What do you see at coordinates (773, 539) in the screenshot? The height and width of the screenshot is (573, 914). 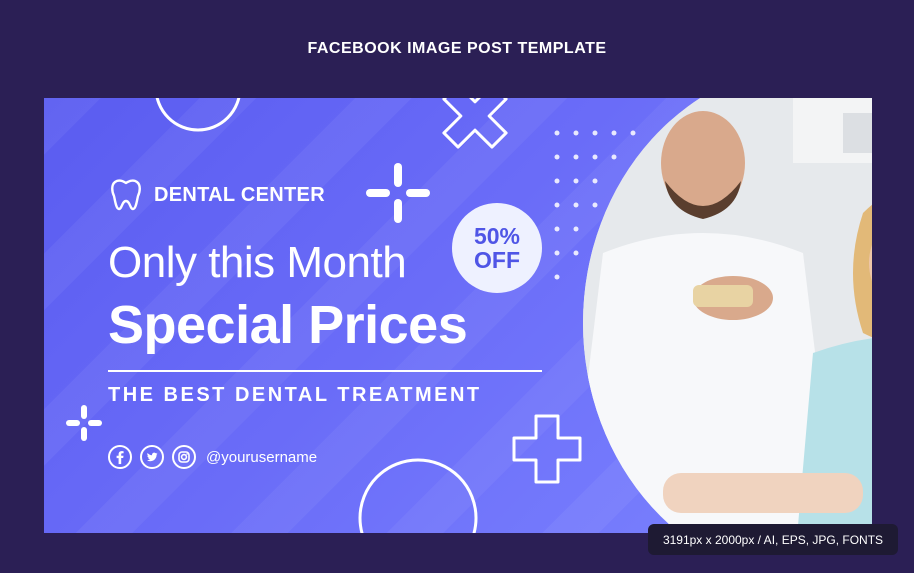 I see `file-info-pill: 3191px x 2000px / AI, EPS, JPG, FONTS` at bounding box center [773, 539].